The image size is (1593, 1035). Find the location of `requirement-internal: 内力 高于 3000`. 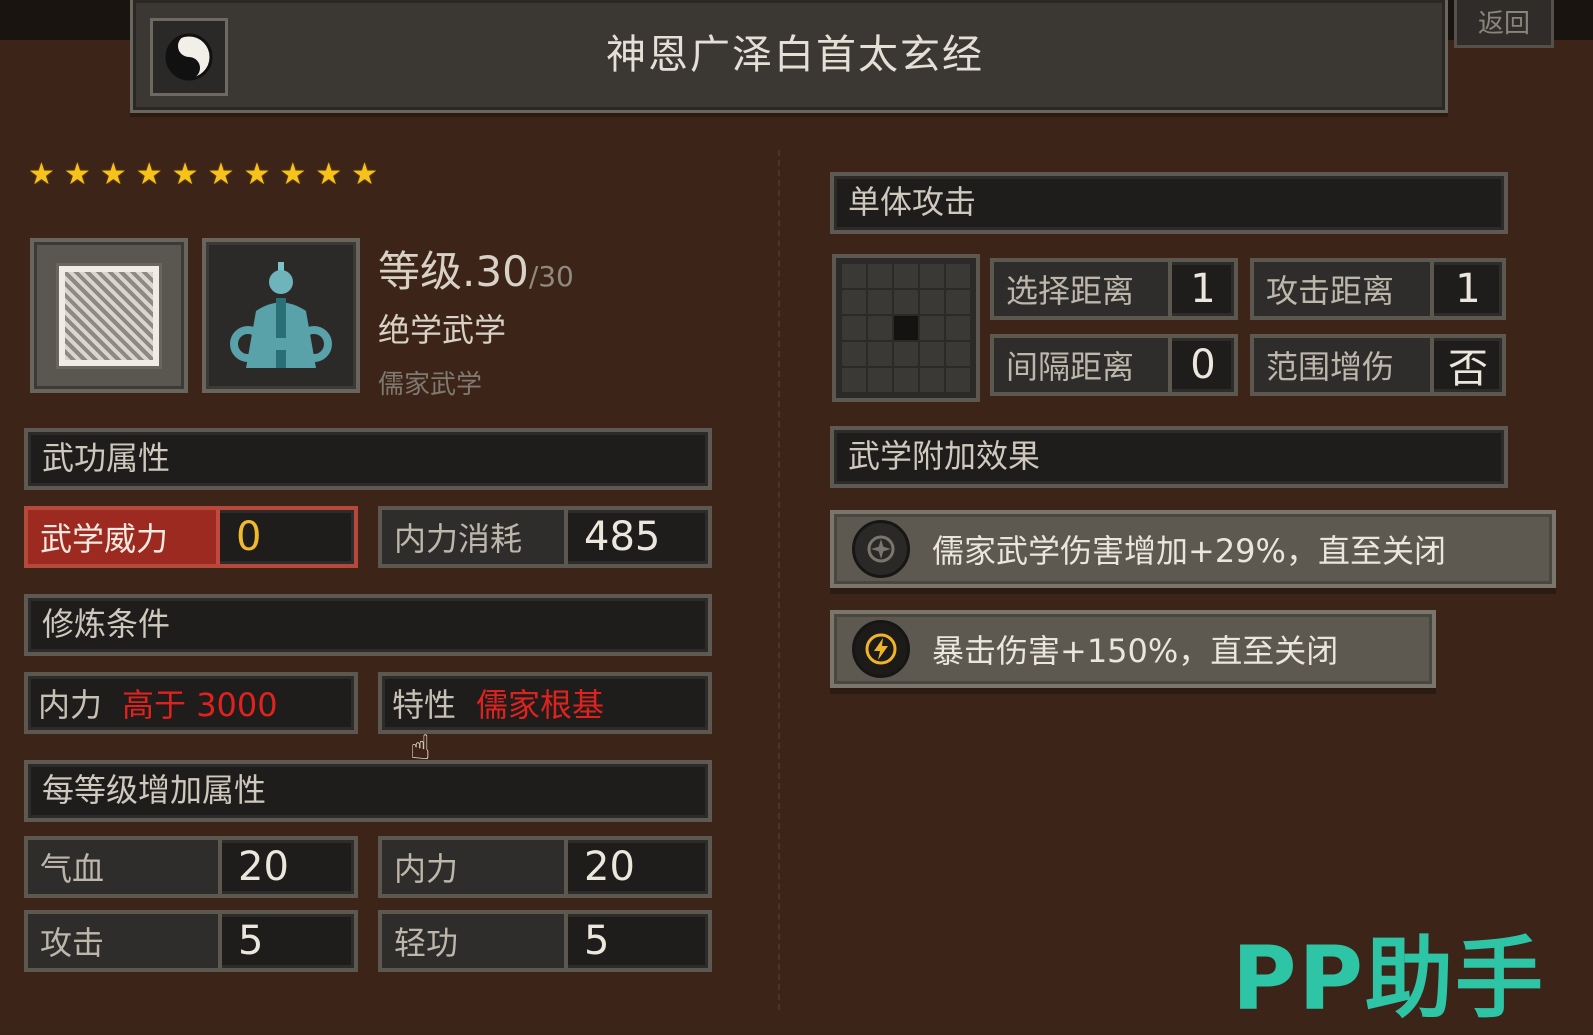

requirement-internal: 内力 高于 3000 is located at coordinates (191, 703).